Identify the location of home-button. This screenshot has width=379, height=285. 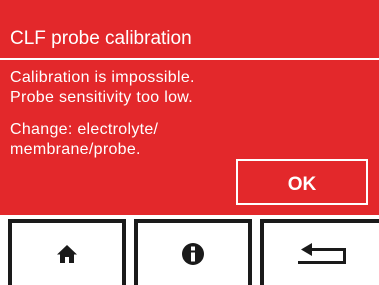
(67, 252).